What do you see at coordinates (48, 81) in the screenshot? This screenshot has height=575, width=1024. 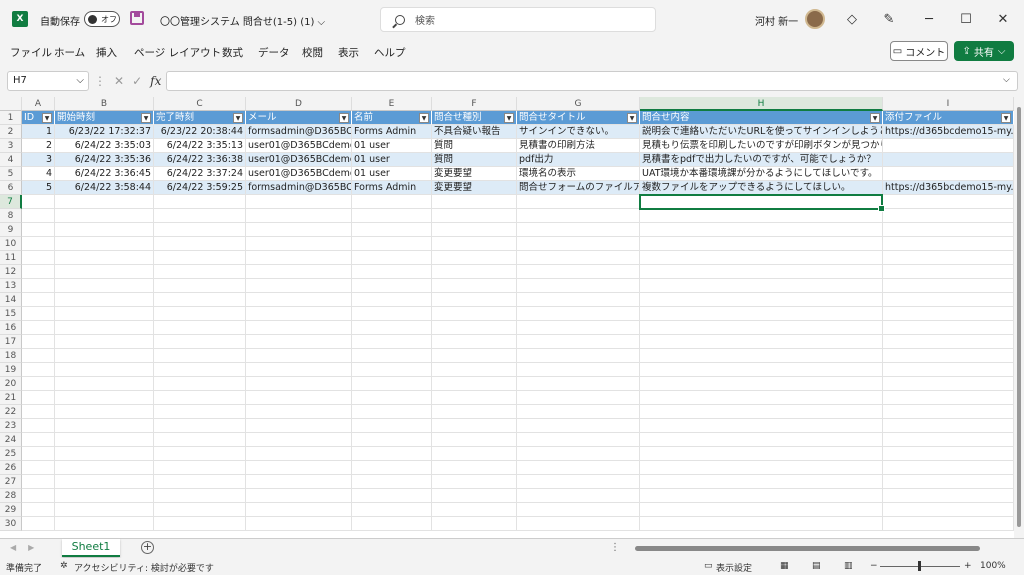 I see `name-box: H7 ⌵` at bounding box center [48, 81].